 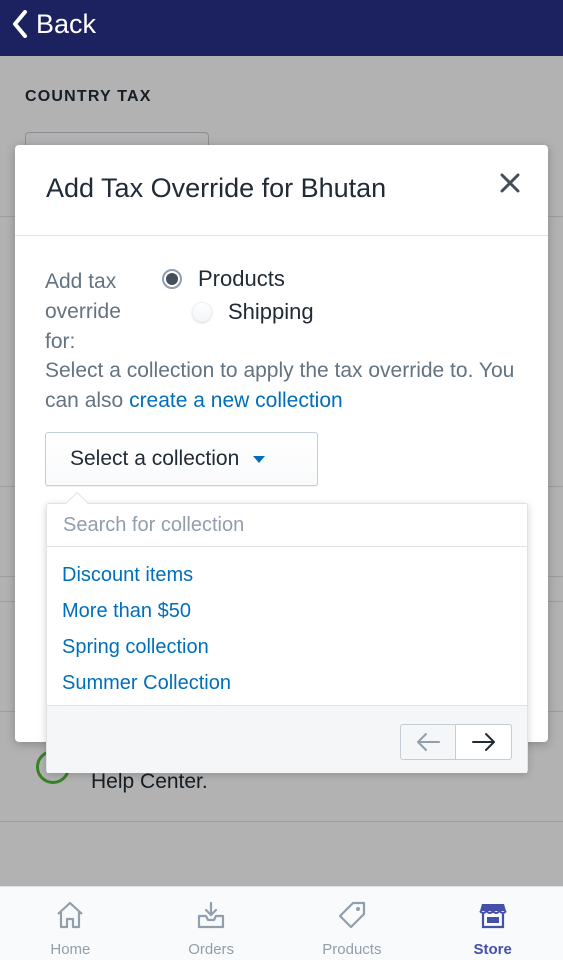 I want to click on arrow-right-icon, so click(x=483, y=742).